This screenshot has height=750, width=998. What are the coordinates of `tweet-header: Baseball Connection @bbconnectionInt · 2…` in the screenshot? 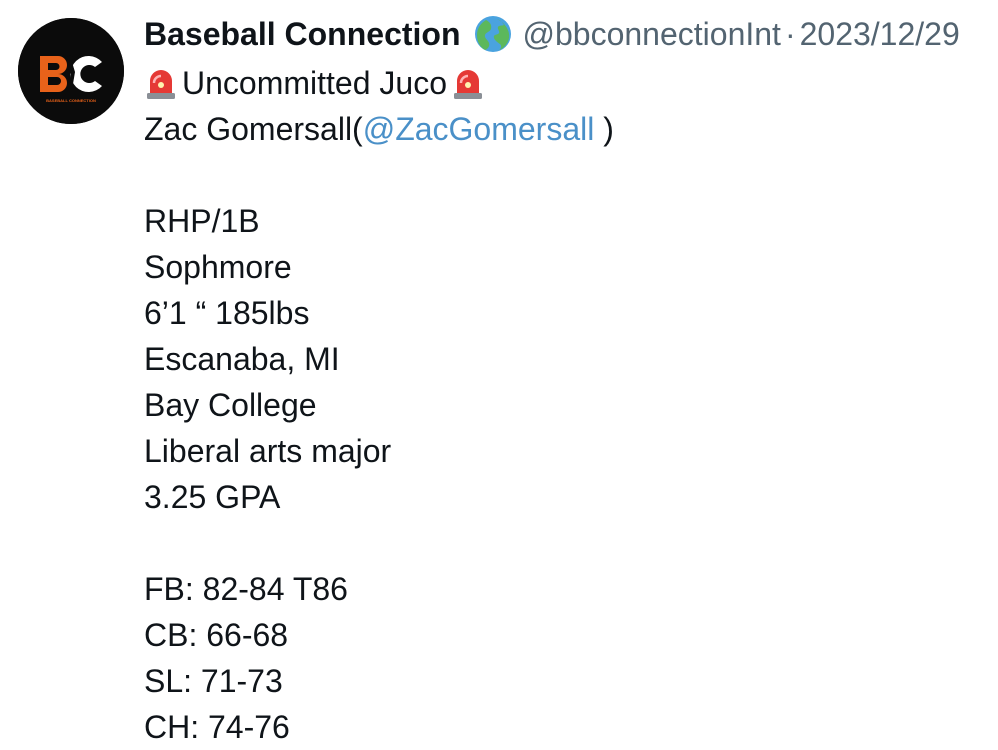 It's located at (552, 34).